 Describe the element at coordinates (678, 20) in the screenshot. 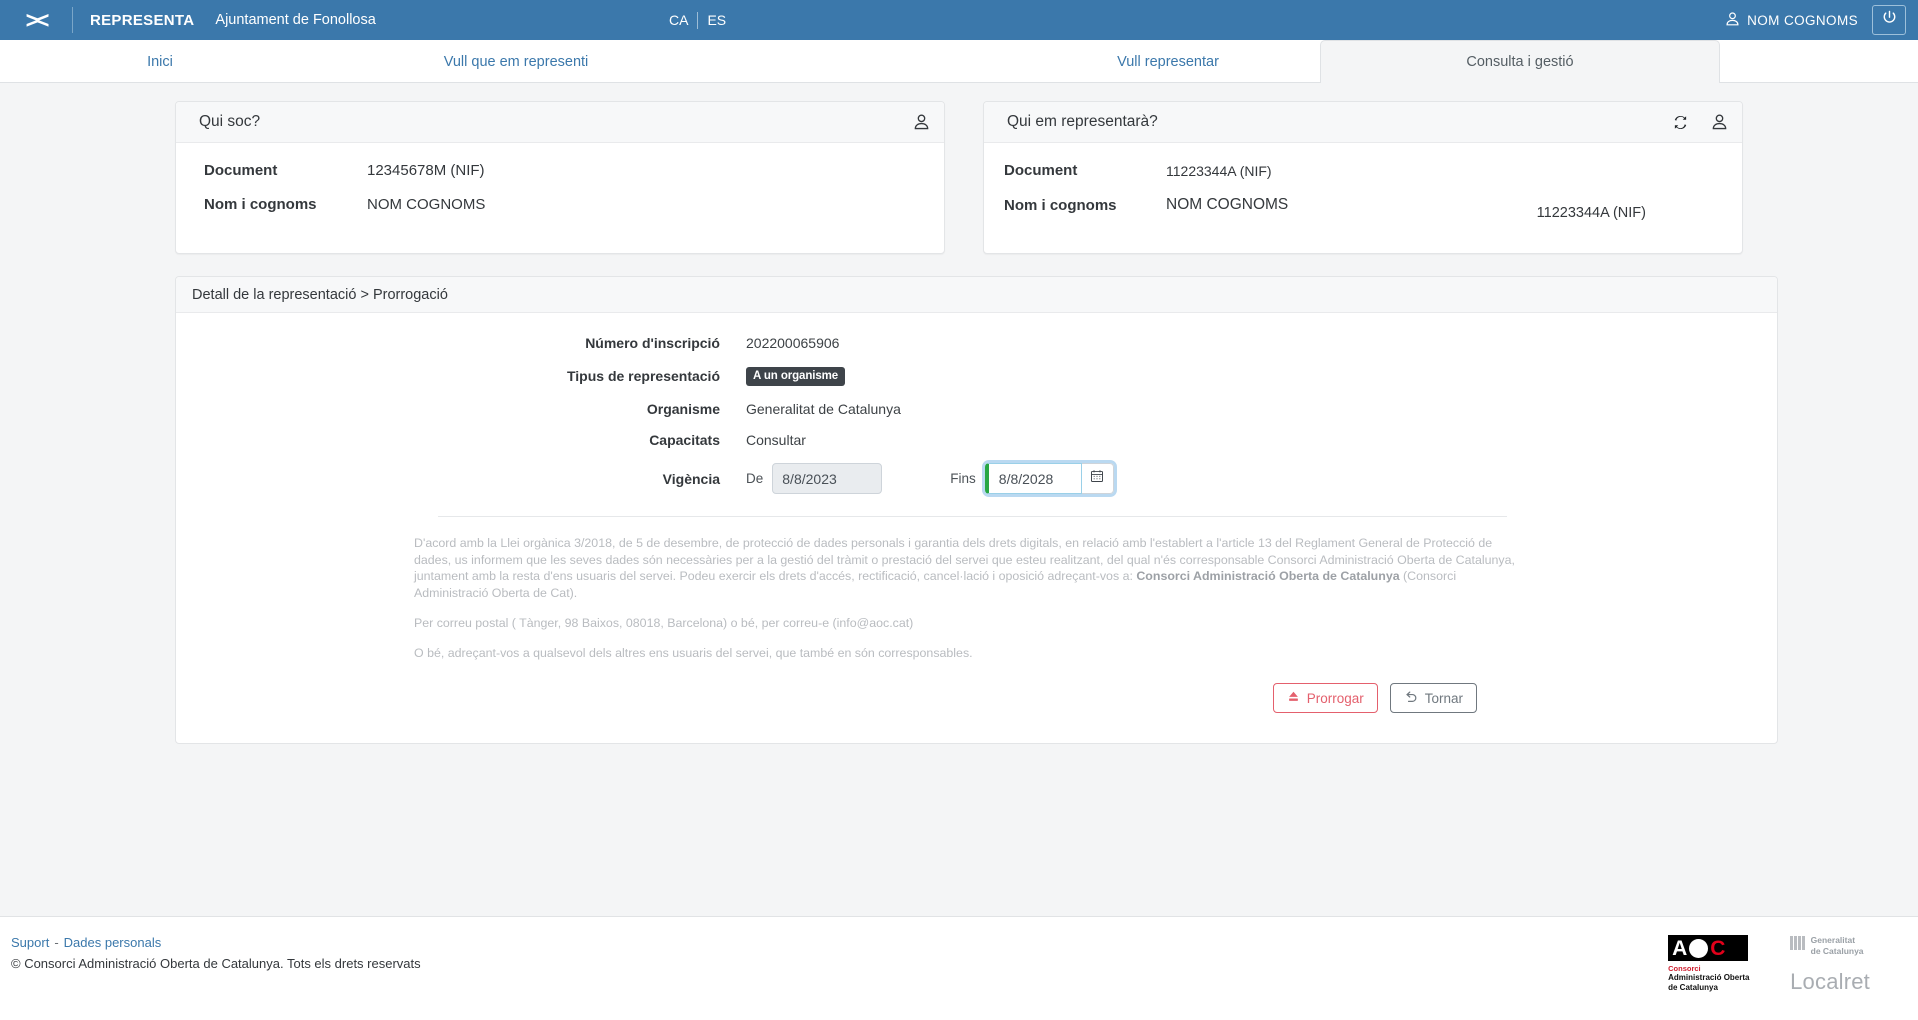

I see `lang-ca-link: CA` at that location.